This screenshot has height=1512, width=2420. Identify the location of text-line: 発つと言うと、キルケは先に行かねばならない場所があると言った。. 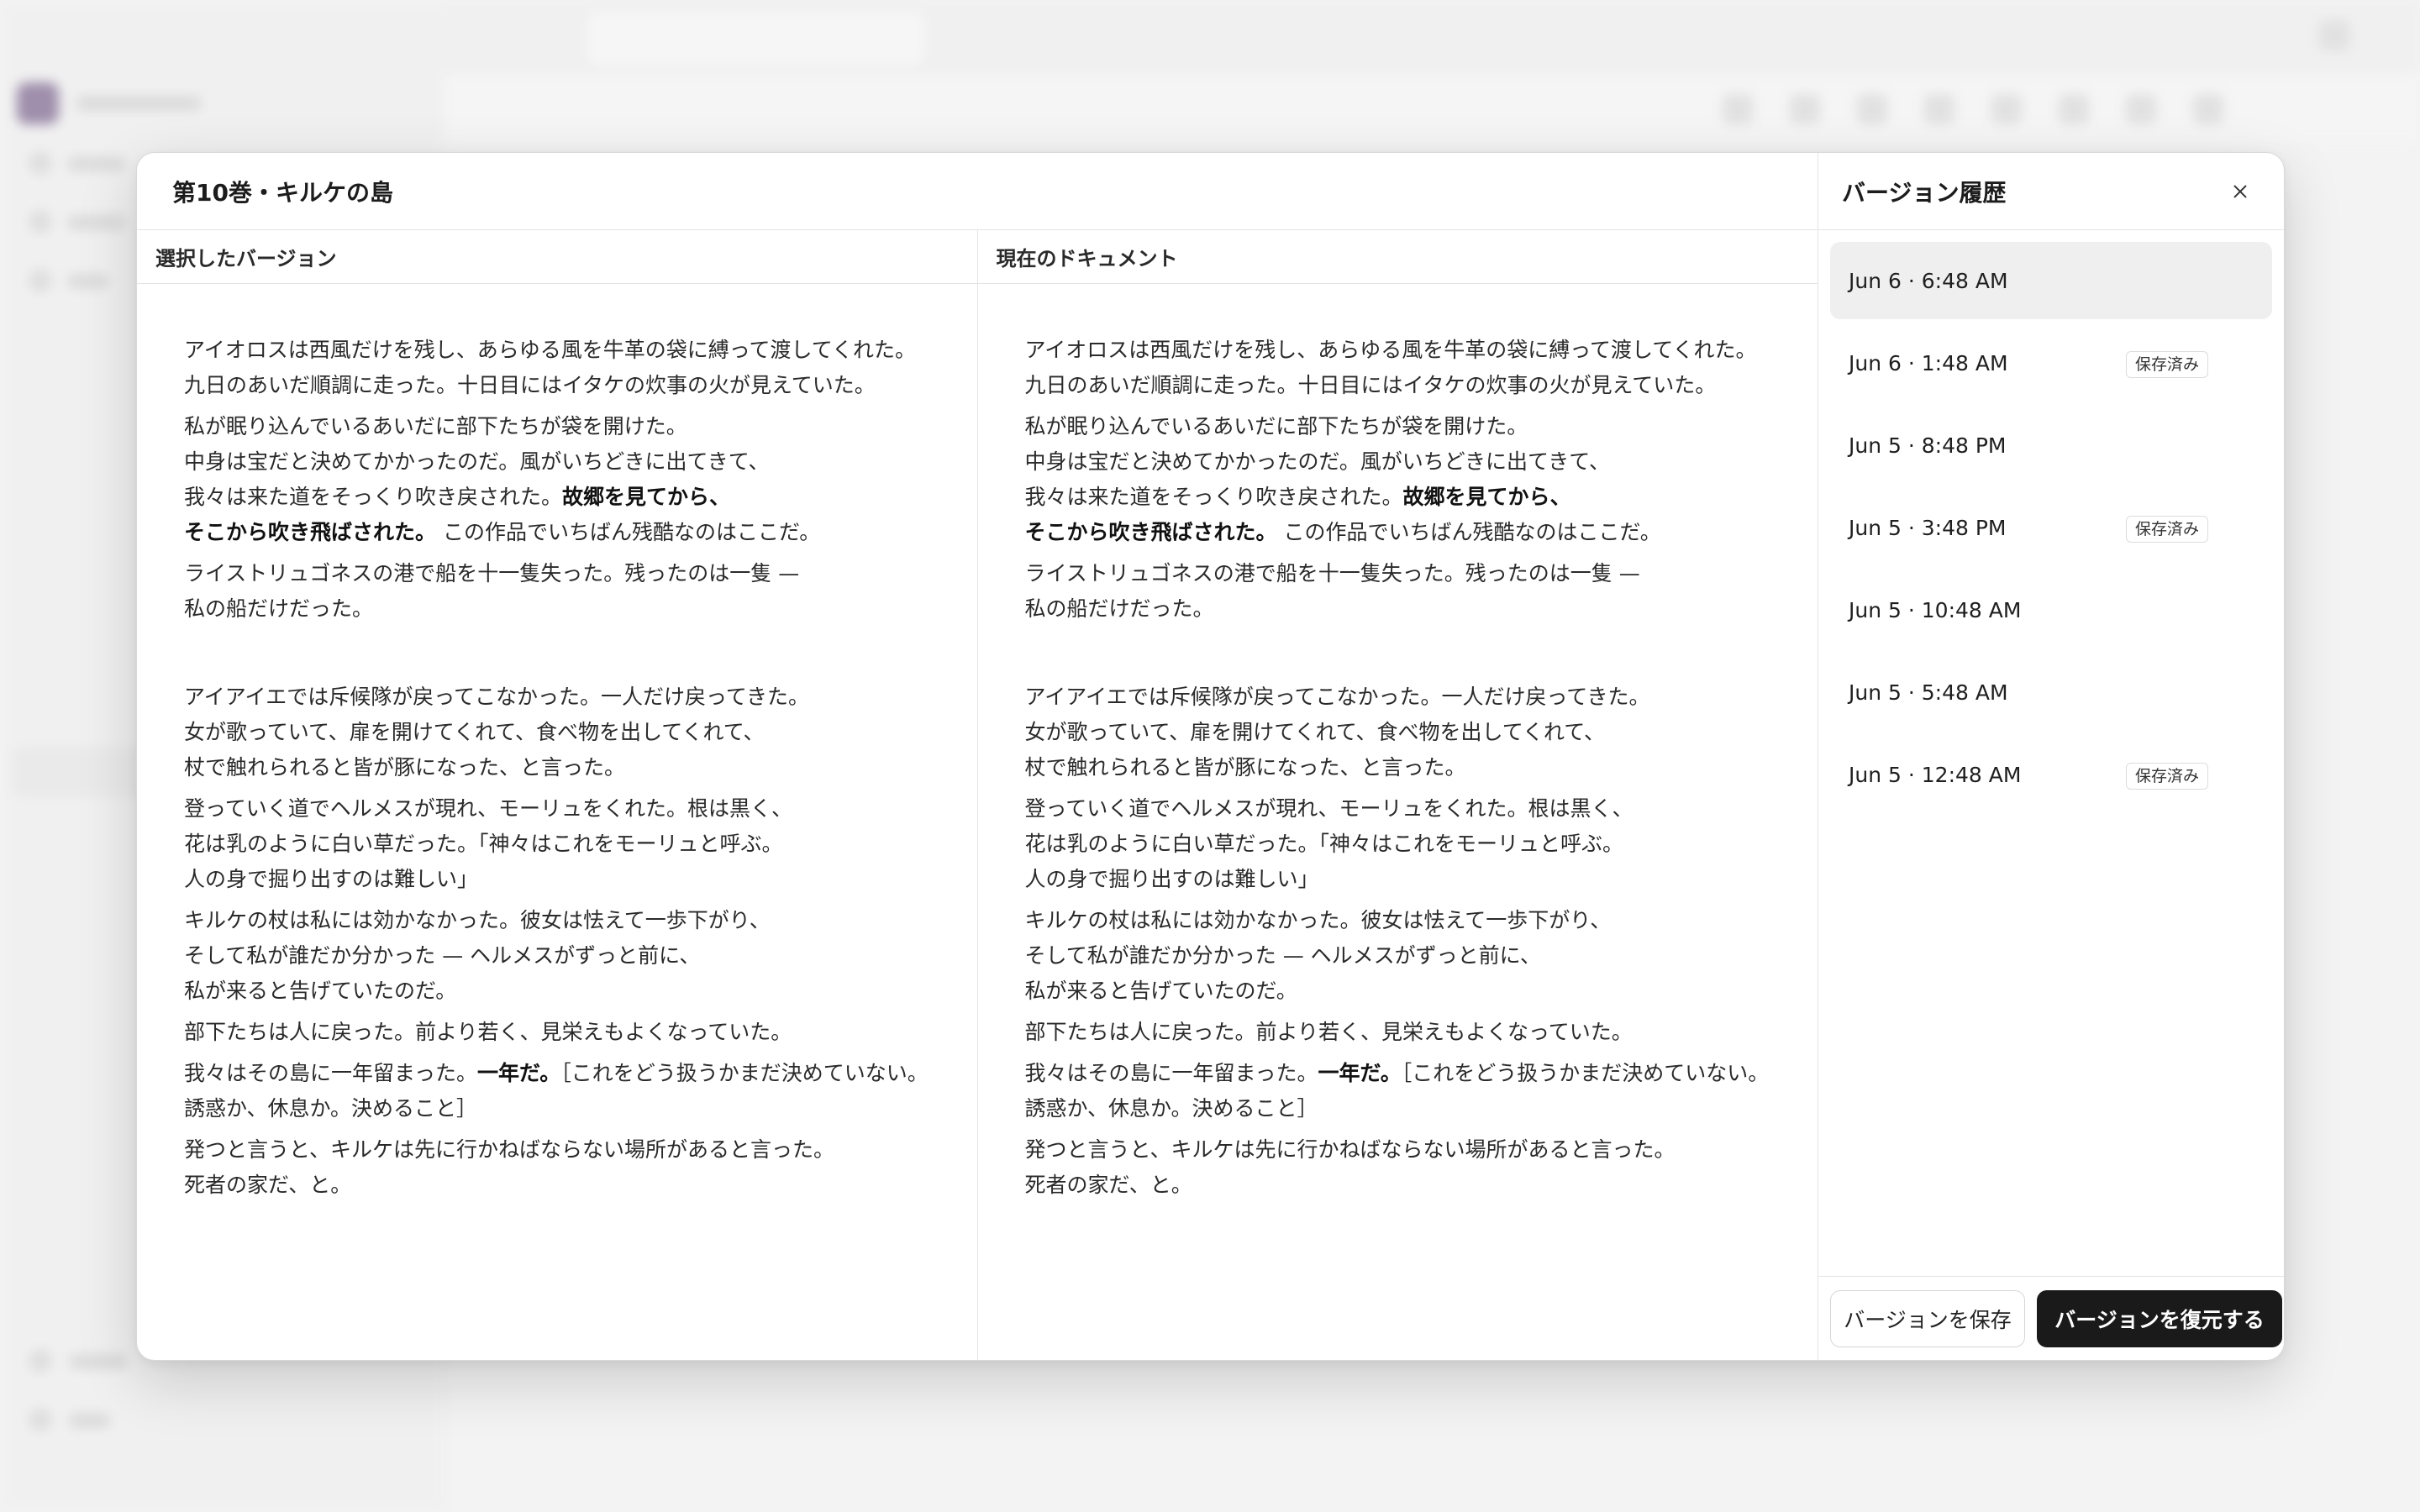
(510, 1149).